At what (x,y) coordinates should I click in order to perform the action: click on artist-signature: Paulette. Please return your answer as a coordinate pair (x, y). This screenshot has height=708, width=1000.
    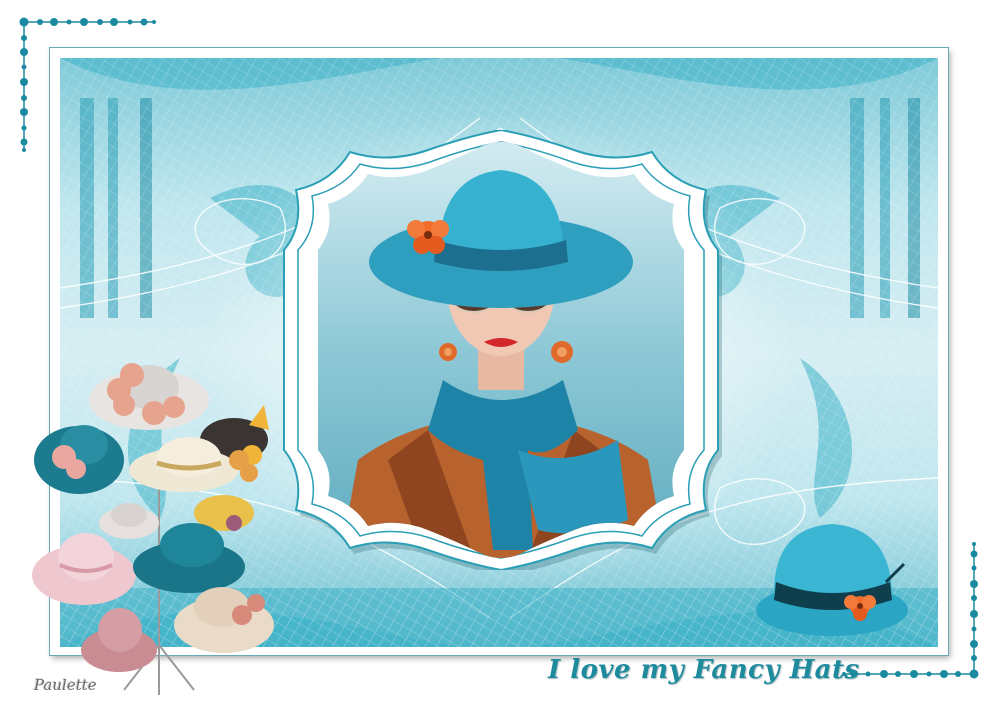
    Looking at the image, I should click on (65, 685).